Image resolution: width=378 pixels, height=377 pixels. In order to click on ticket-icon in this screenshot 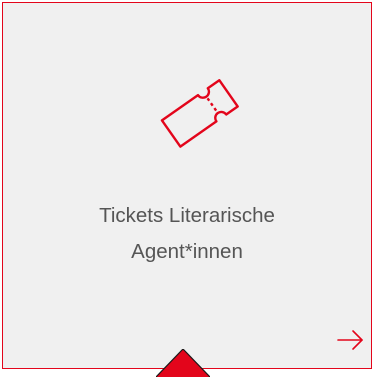, I will do `click(199, 113)`.